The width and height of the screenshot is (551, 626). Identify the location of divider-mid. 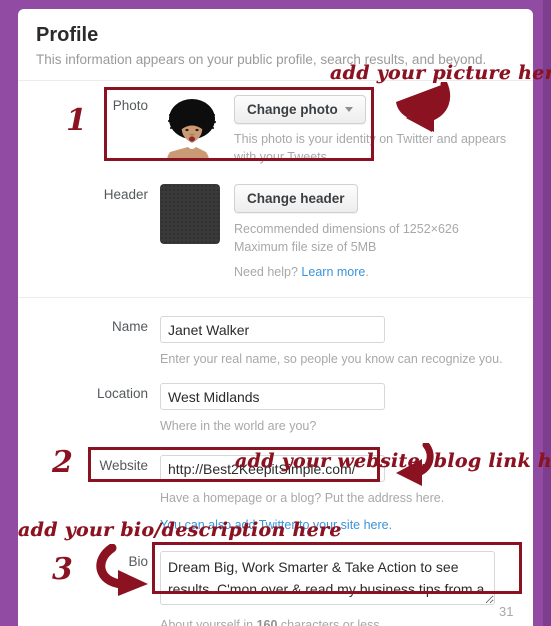
(275, 297).